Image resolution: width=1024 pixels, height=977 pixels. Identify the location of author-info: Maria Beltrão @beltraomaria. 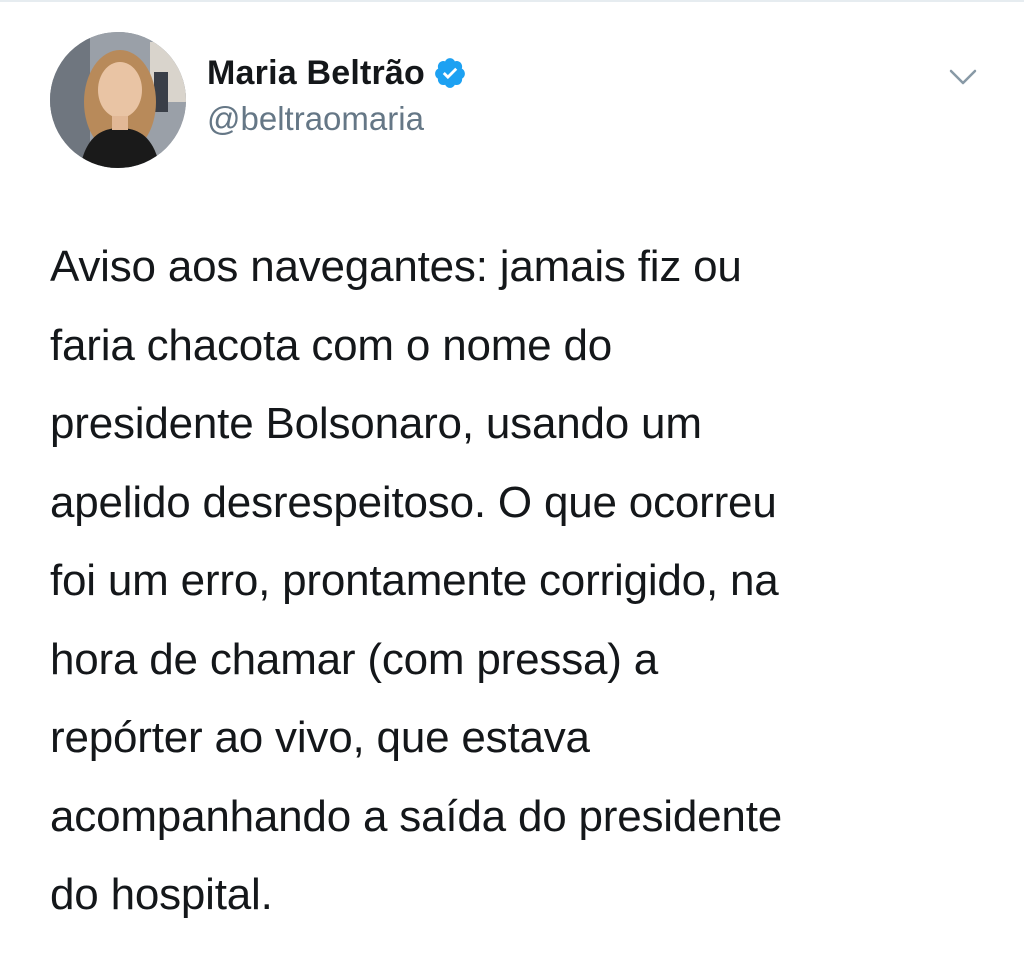
(337, 94).